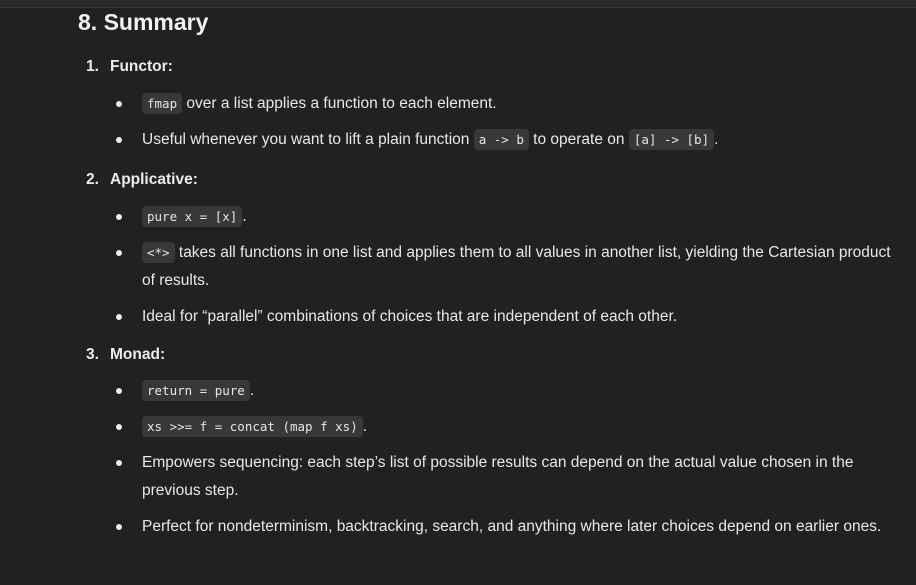 The width and height of the screenshot is (916, 585). What do you see at coordinates (92, 179) in the screenshot?
I see `section-number: 2.` at bounding box center [92, 179].